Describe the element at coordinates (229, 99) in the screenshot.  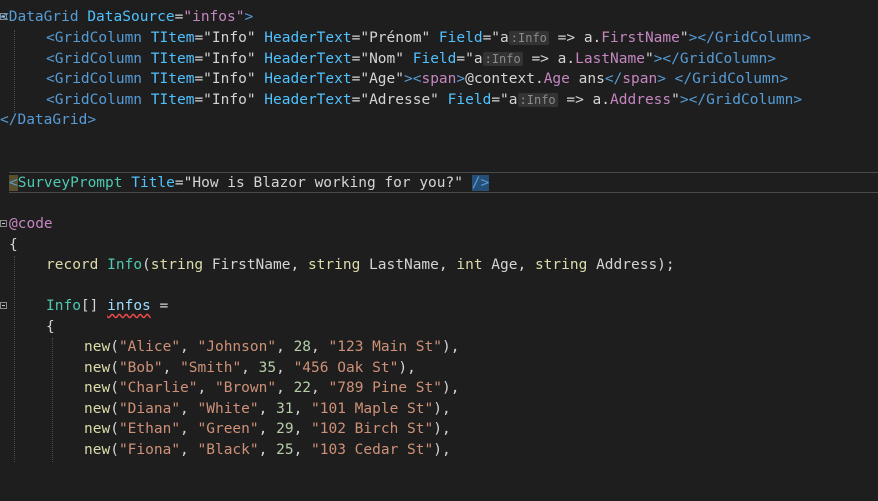
I see `token: "Info"` at that location.